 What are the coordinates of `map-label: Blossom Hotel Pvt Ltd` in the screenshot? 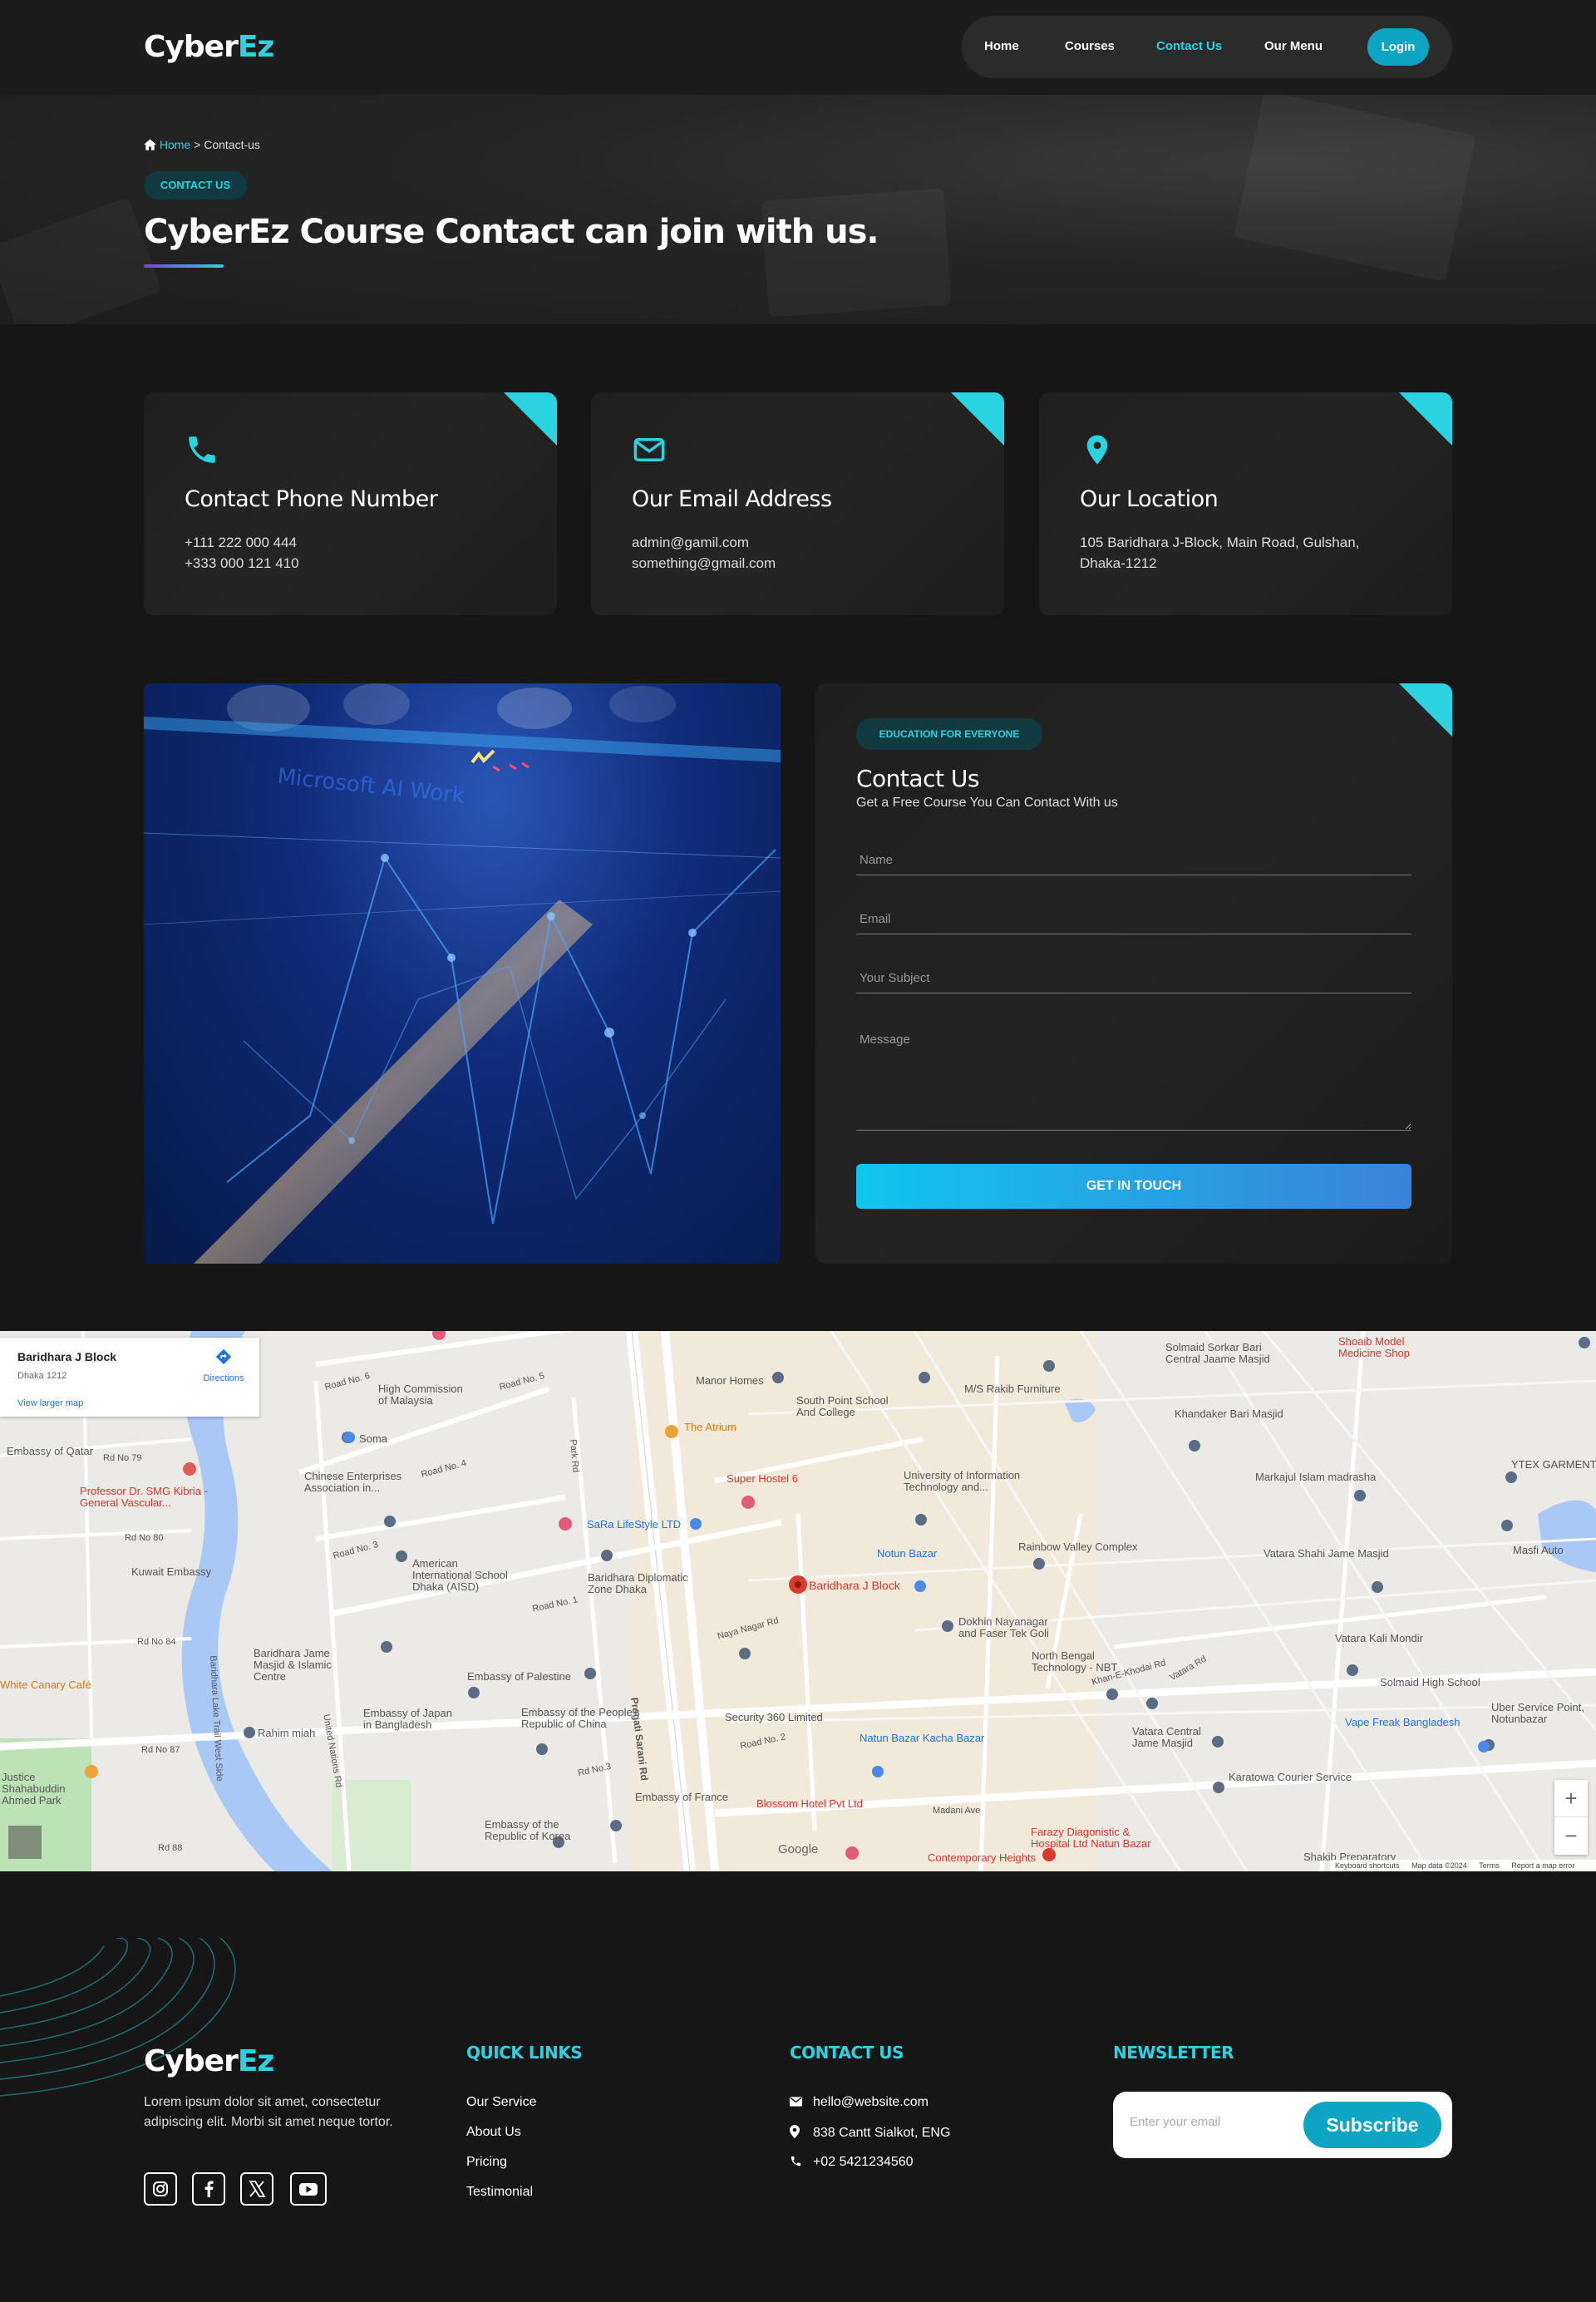 It's located at (809, 1803).